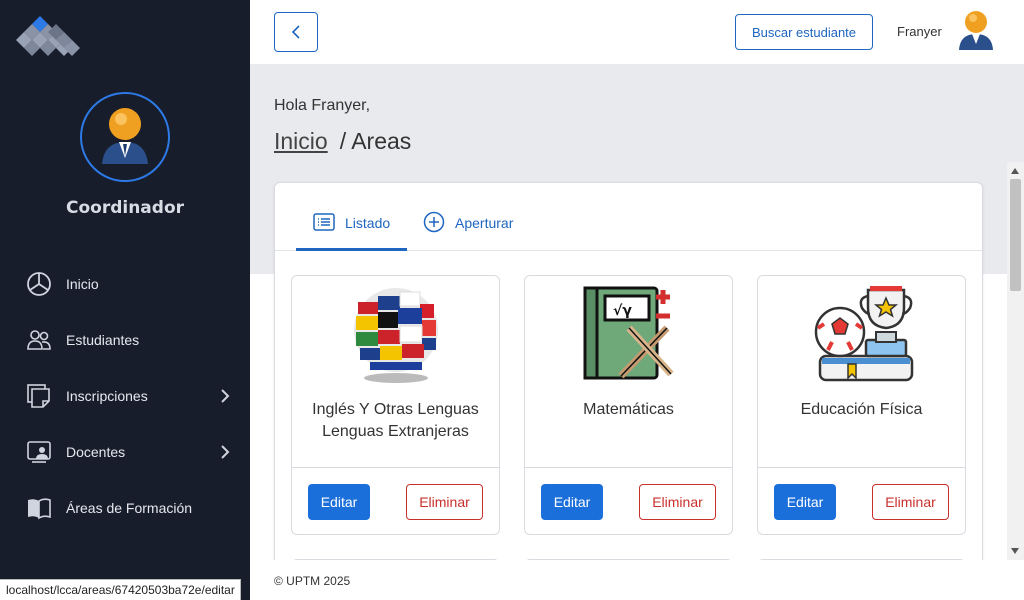  I want to click on sidebar-item-label: Docentes, so click(96, 452).